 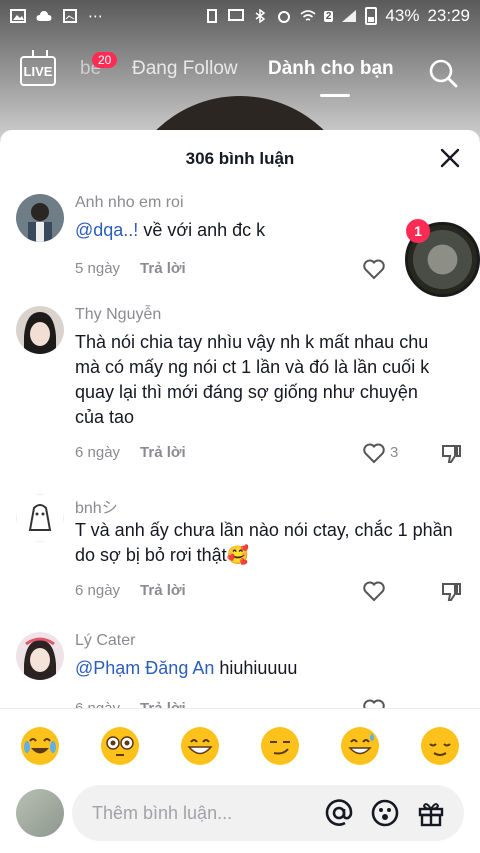 I want to click on comment-username: Lý Cater, so click(x=105, y=641).